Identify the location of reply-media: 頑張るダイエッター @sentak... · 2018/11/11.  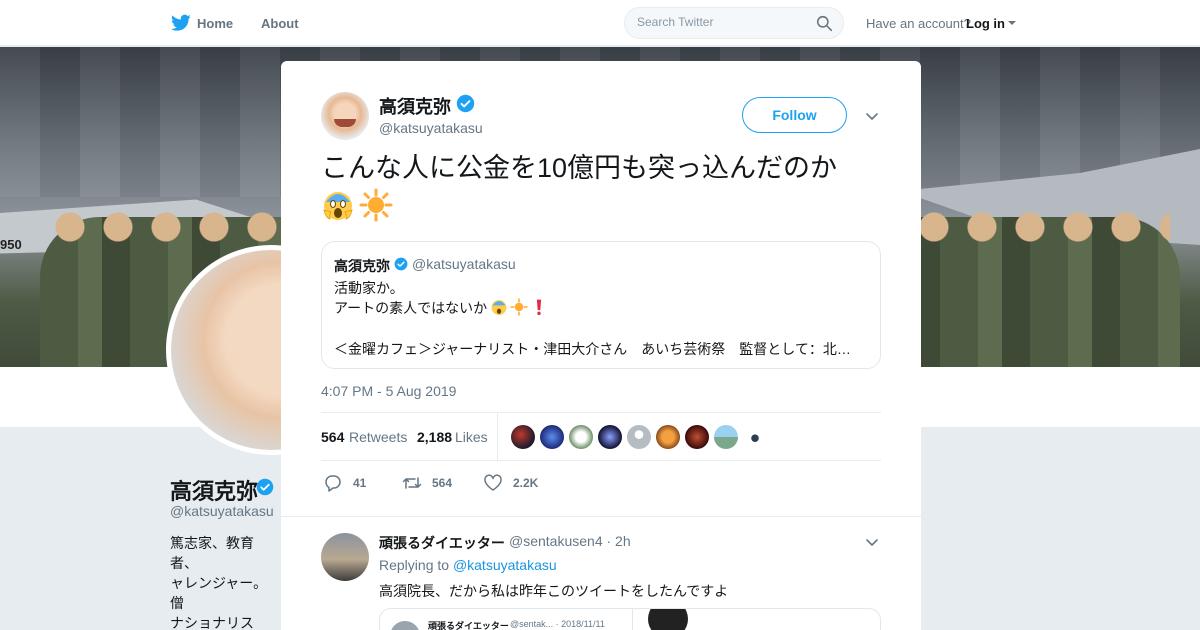
(630, 619).